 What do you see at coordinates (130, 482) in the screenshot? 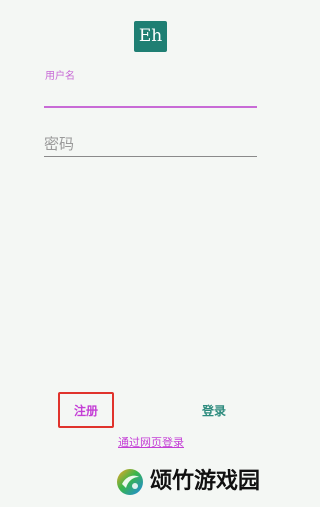
I see `bamboo-logo-icon` at bounding box center [130, 482].